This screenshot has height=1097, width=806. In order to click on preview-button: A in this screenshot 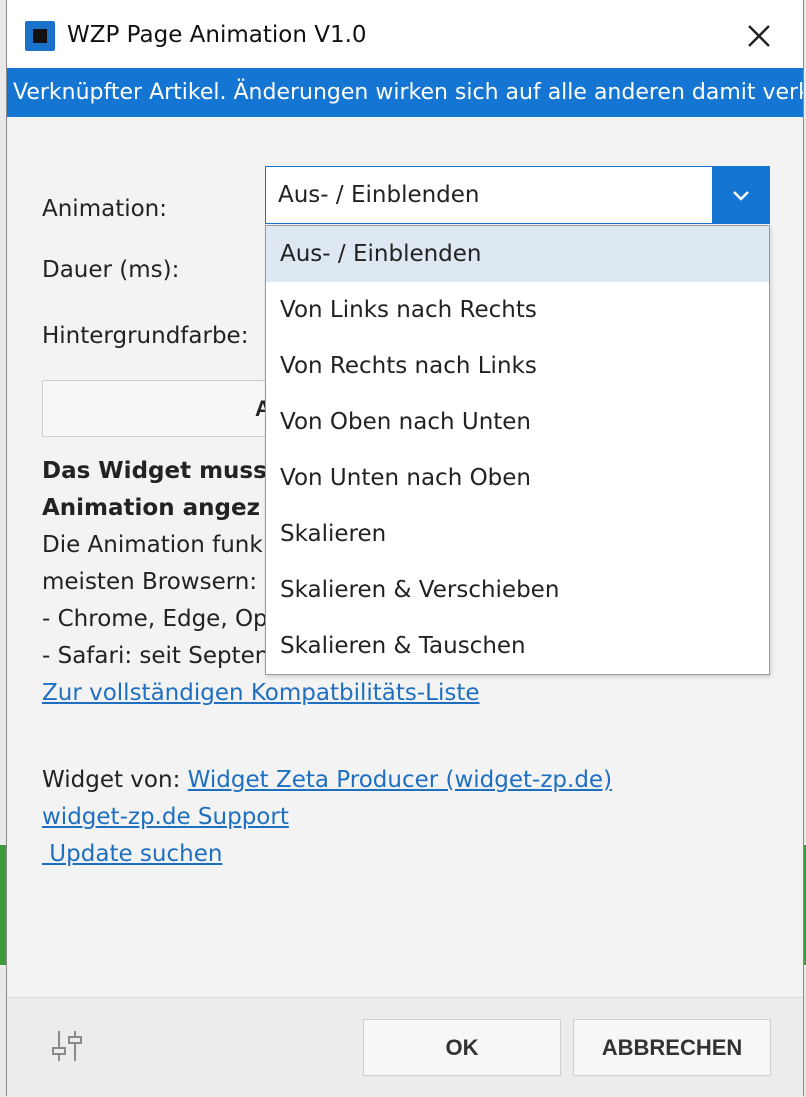, I will do `click(162, 408)`.